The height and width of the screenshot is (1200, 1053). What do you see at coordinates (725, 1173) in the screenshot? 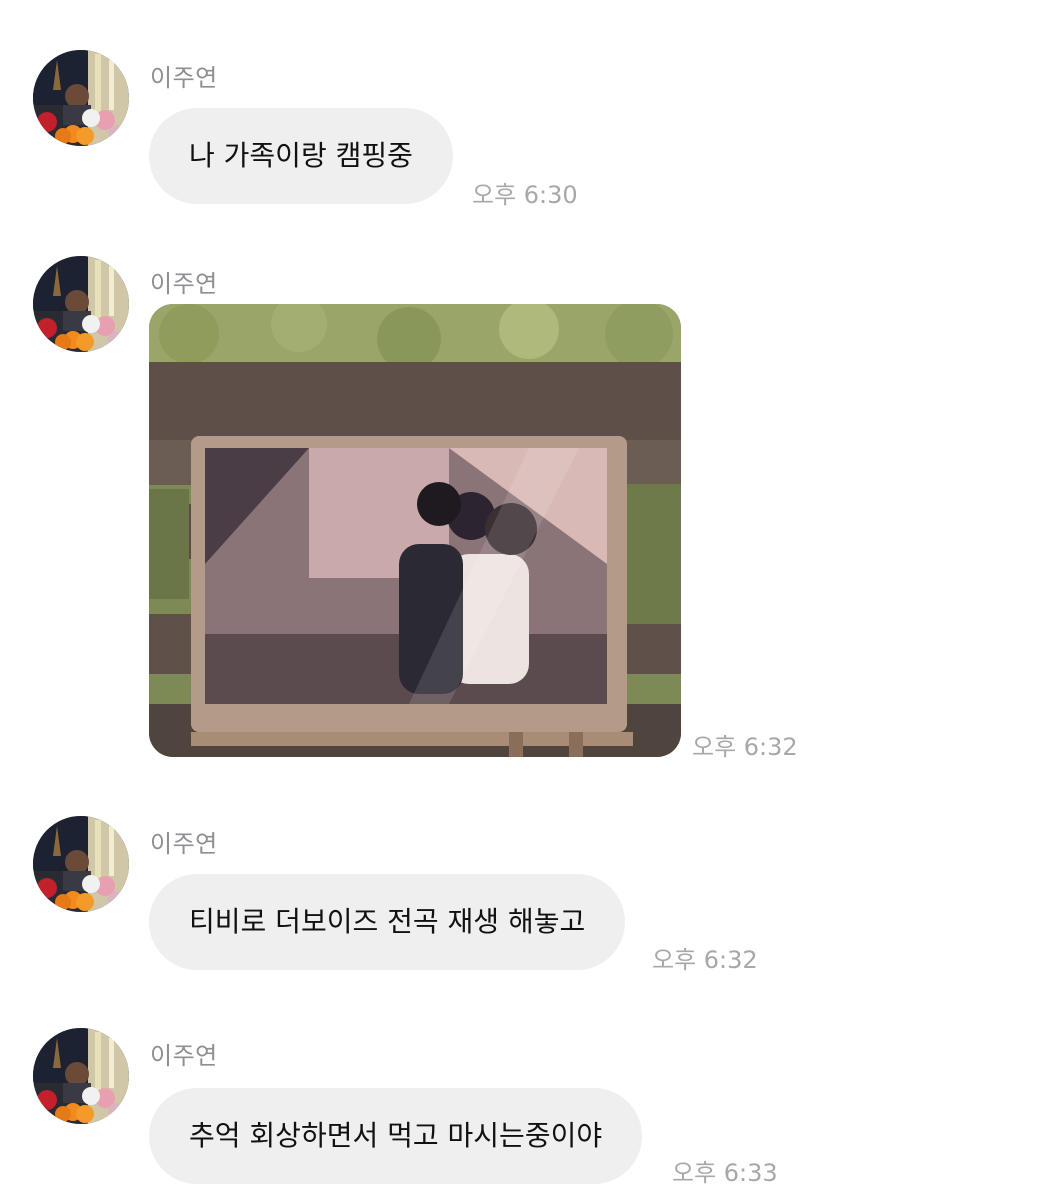
I see `message-timestamp: 오후 6:33` at bounding box center [725, 1173].